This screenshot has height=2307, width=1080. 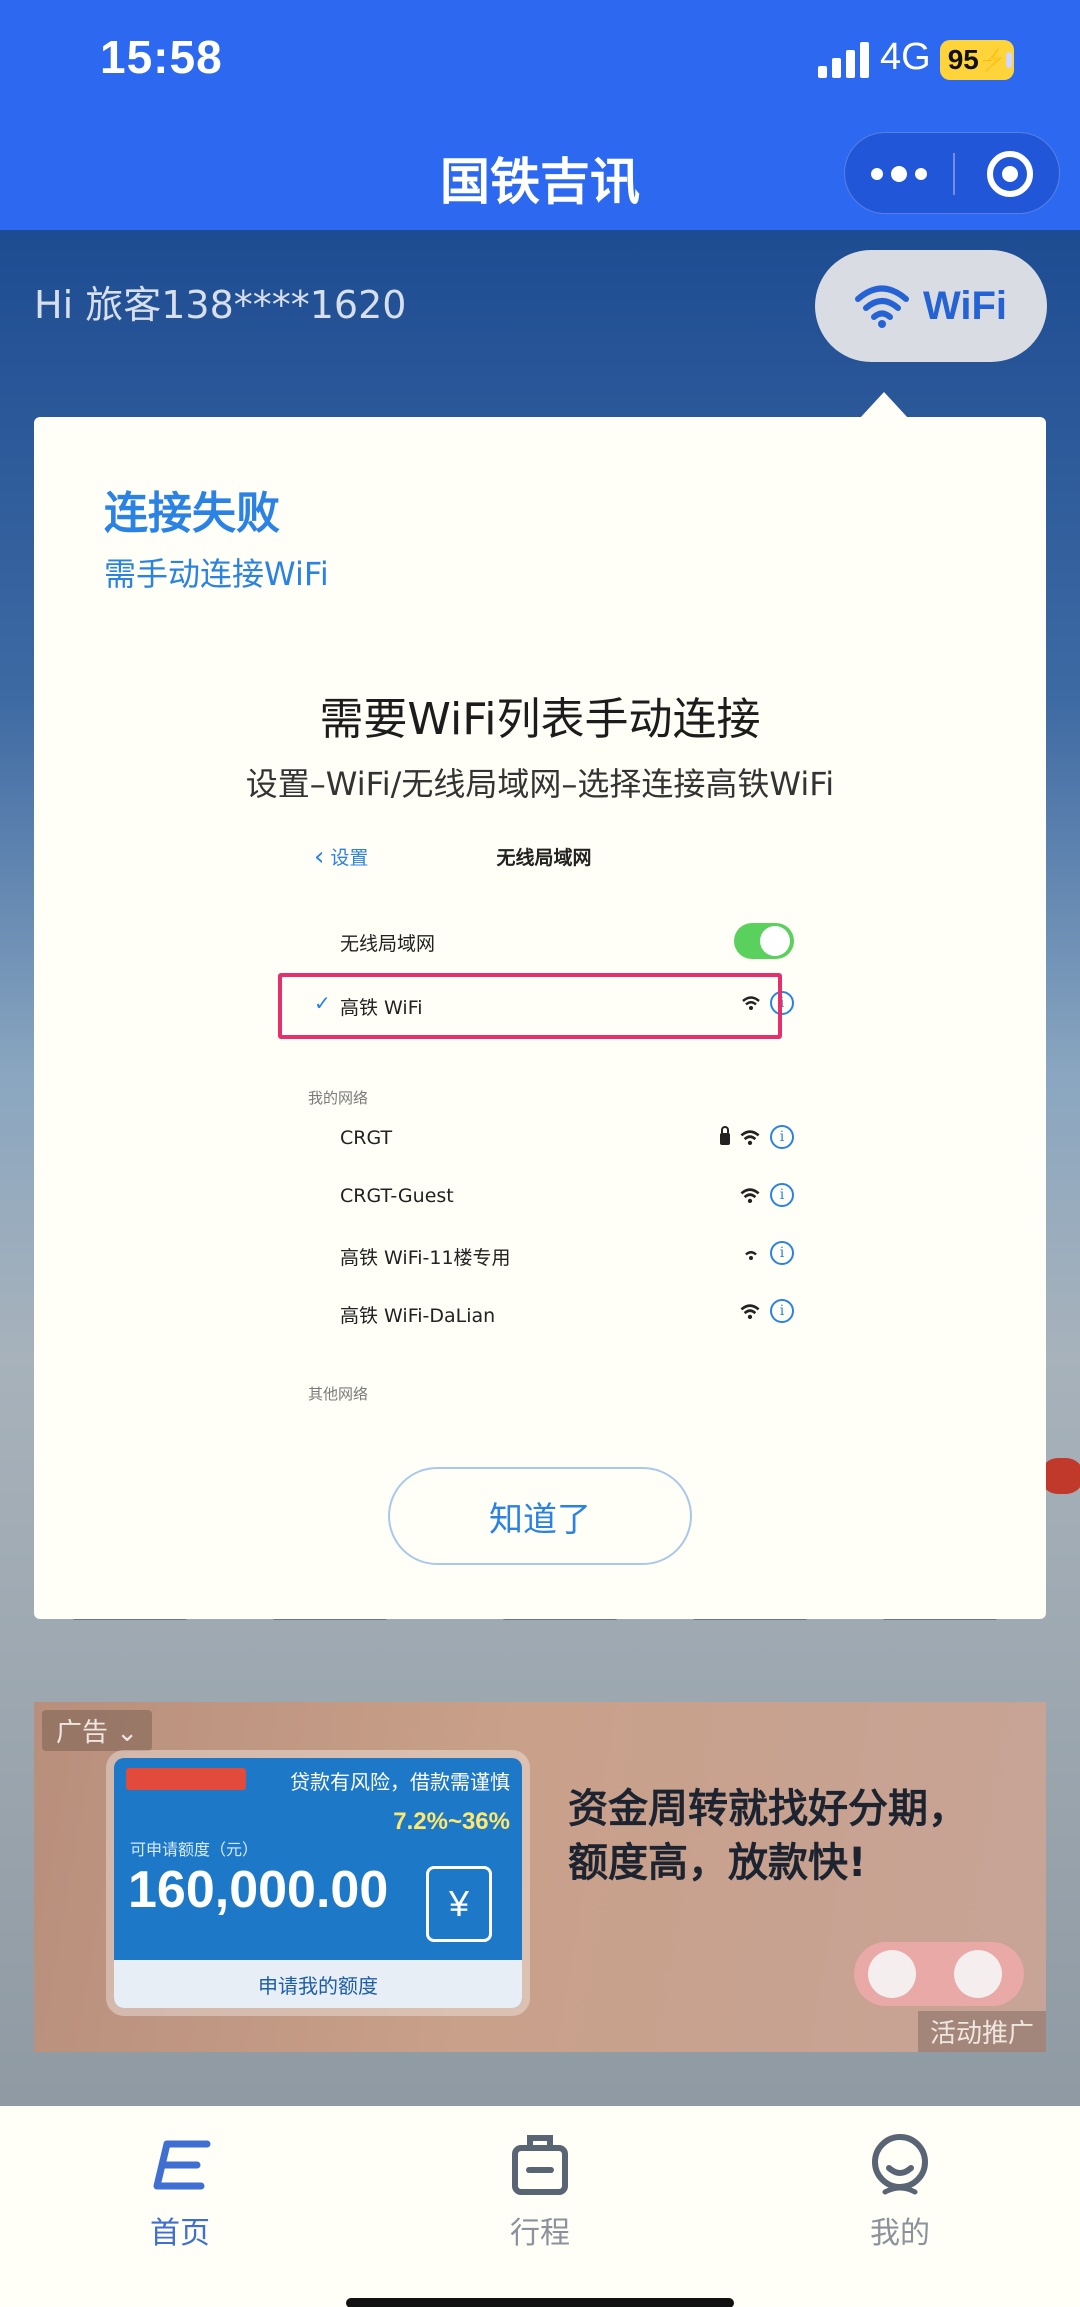 I want to click on ios-network-name: 高铁 WiFi-11楼专用, so click(x=425, y=1258).